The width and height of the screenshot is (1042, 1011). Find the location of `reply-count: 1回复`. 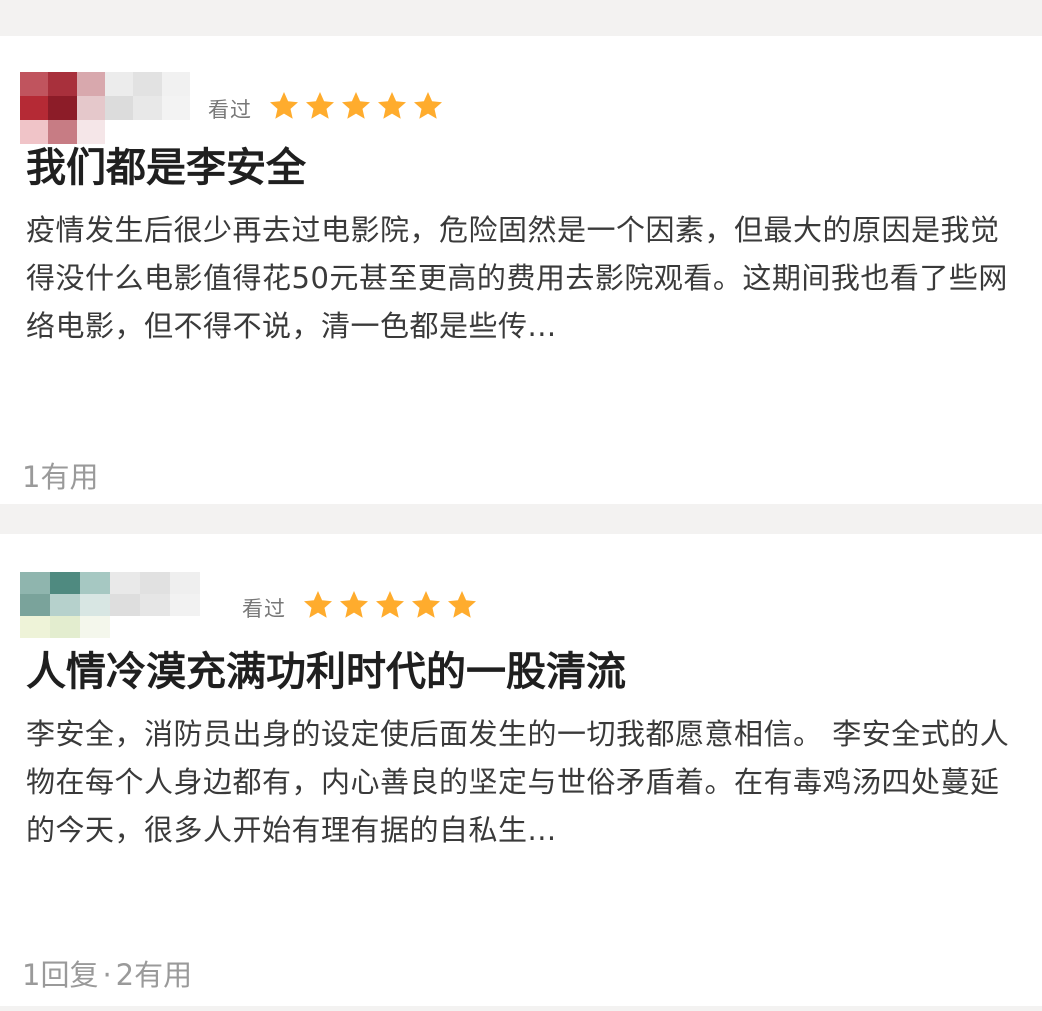

reply-count: 1回复 is located at coordinates (60, 975).